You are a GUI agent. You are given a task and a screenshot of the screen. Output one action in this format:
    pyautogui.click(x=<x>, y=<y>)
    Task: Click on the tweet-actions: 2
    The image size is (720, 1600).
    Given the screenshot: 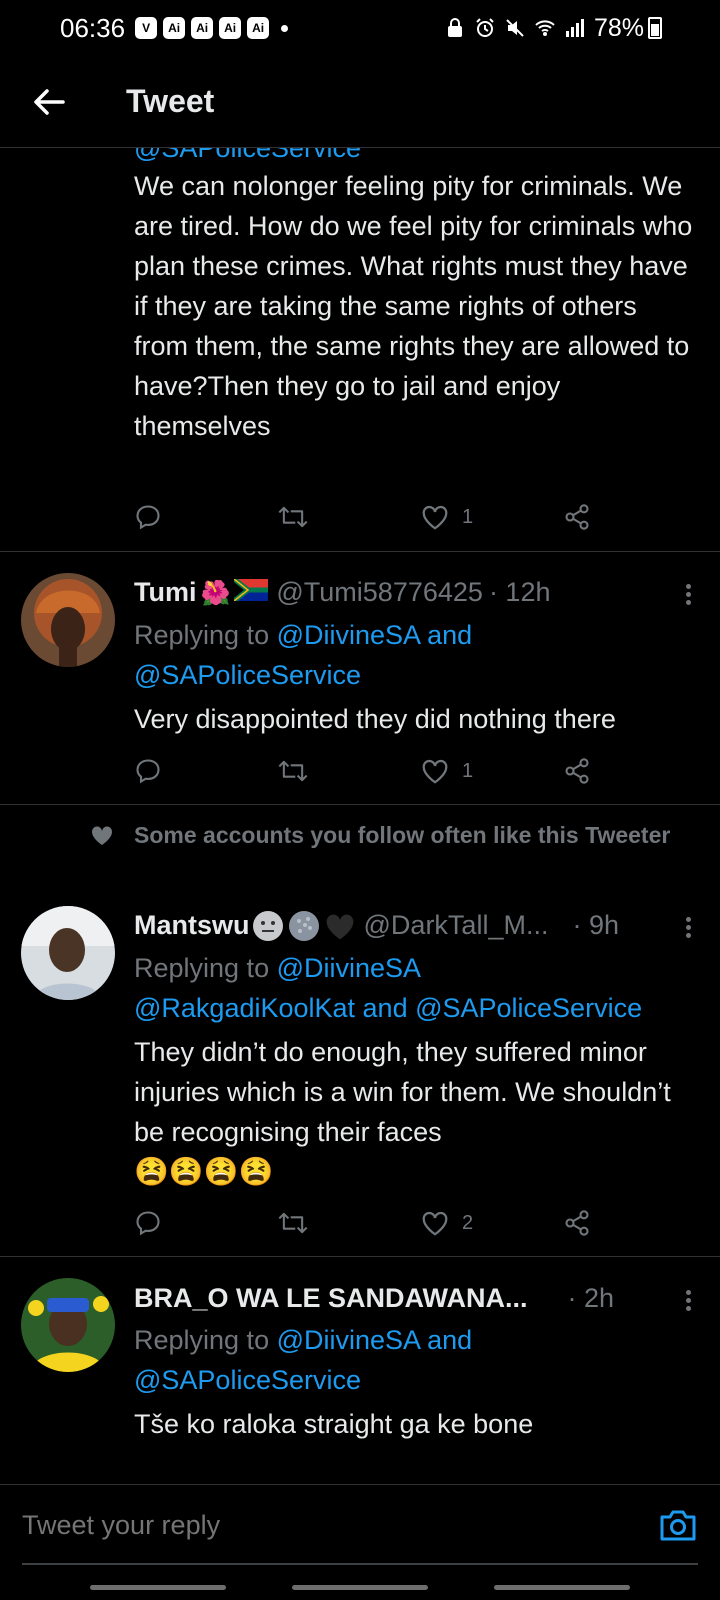 What is the action you would take?
    pyautogui.click(x=369, y=1223)
    